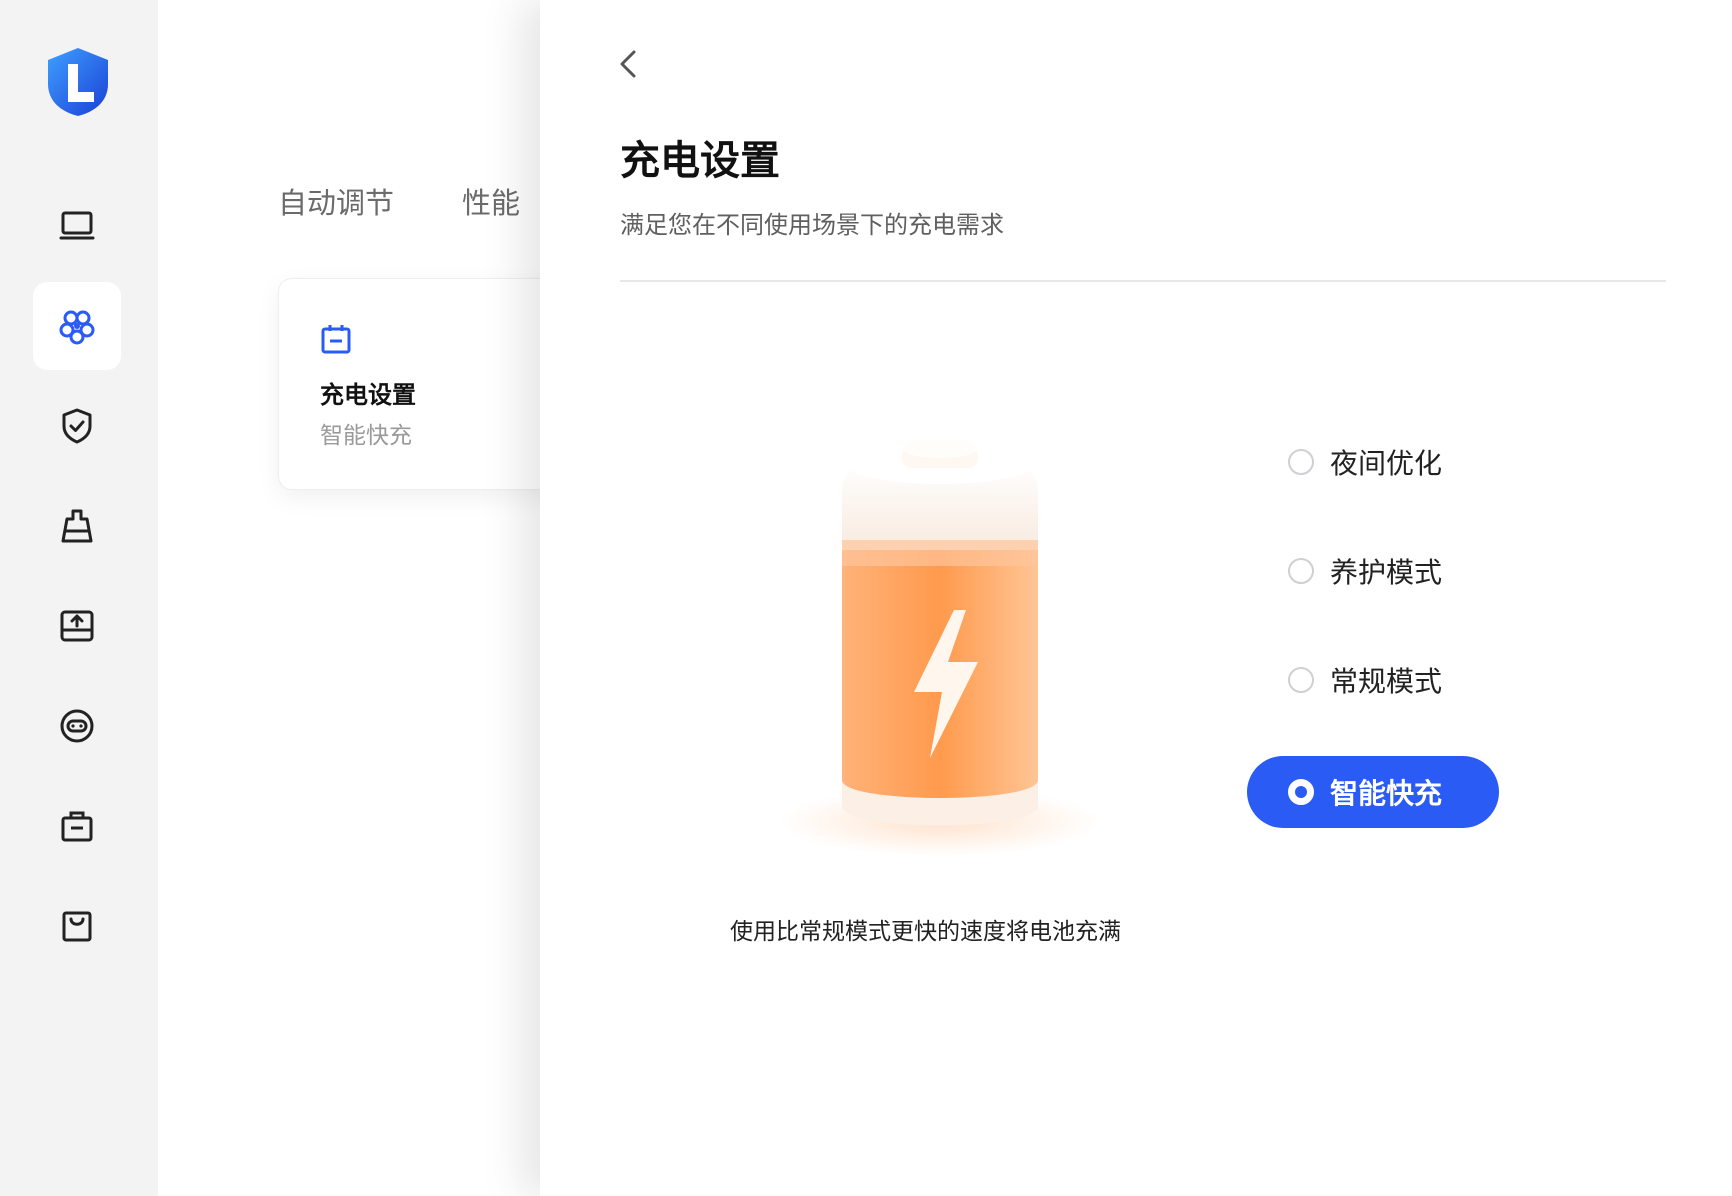 The image size is (1732, 1196). What do you see at coordinates (1386, 793) in the screenshot?
I see `option-label: 智能快充` at bounding box center [1386, 793].